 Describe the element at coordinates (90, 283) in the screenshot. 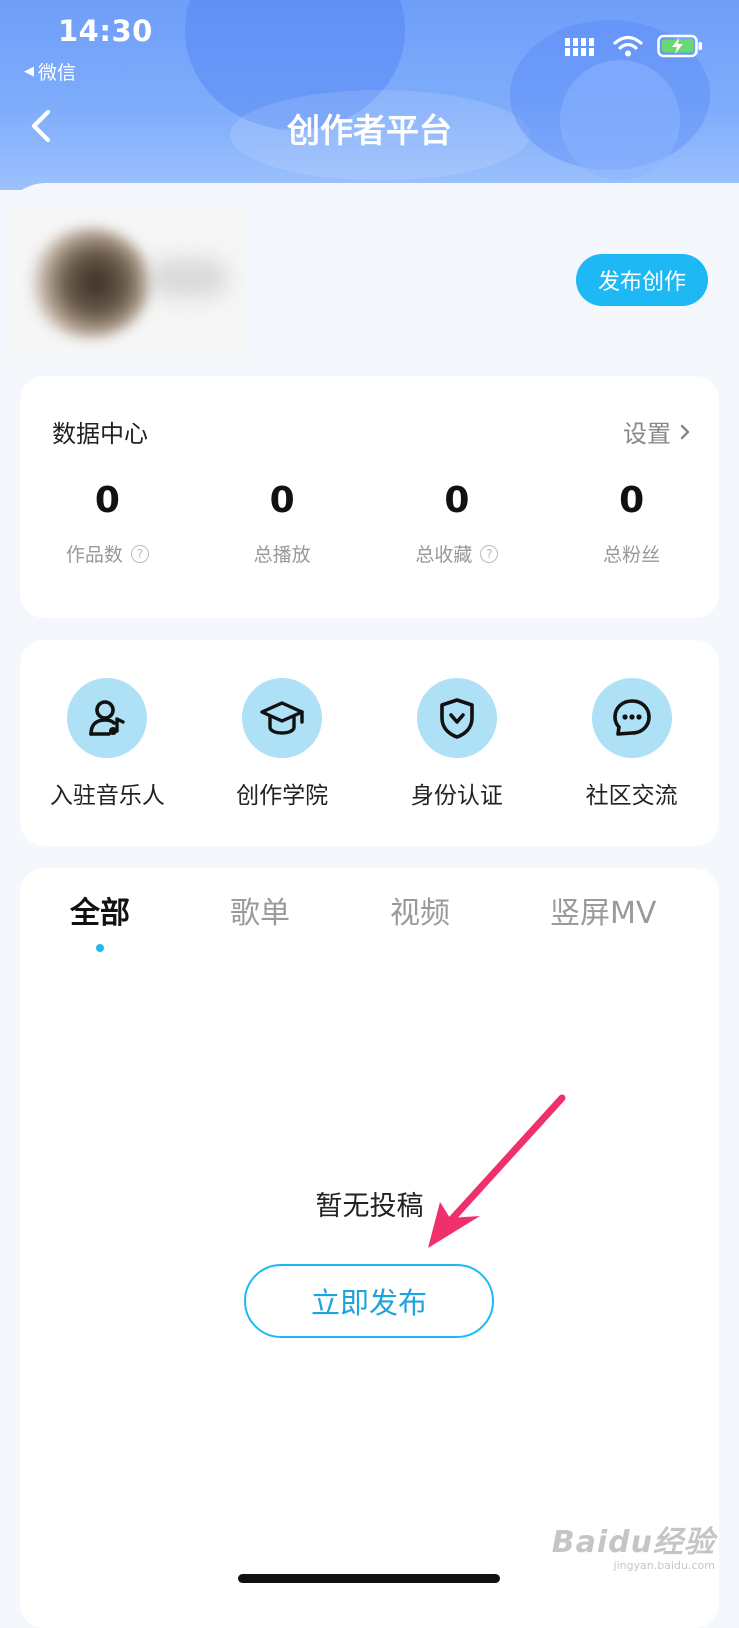

I see `avatar-image` at that location.